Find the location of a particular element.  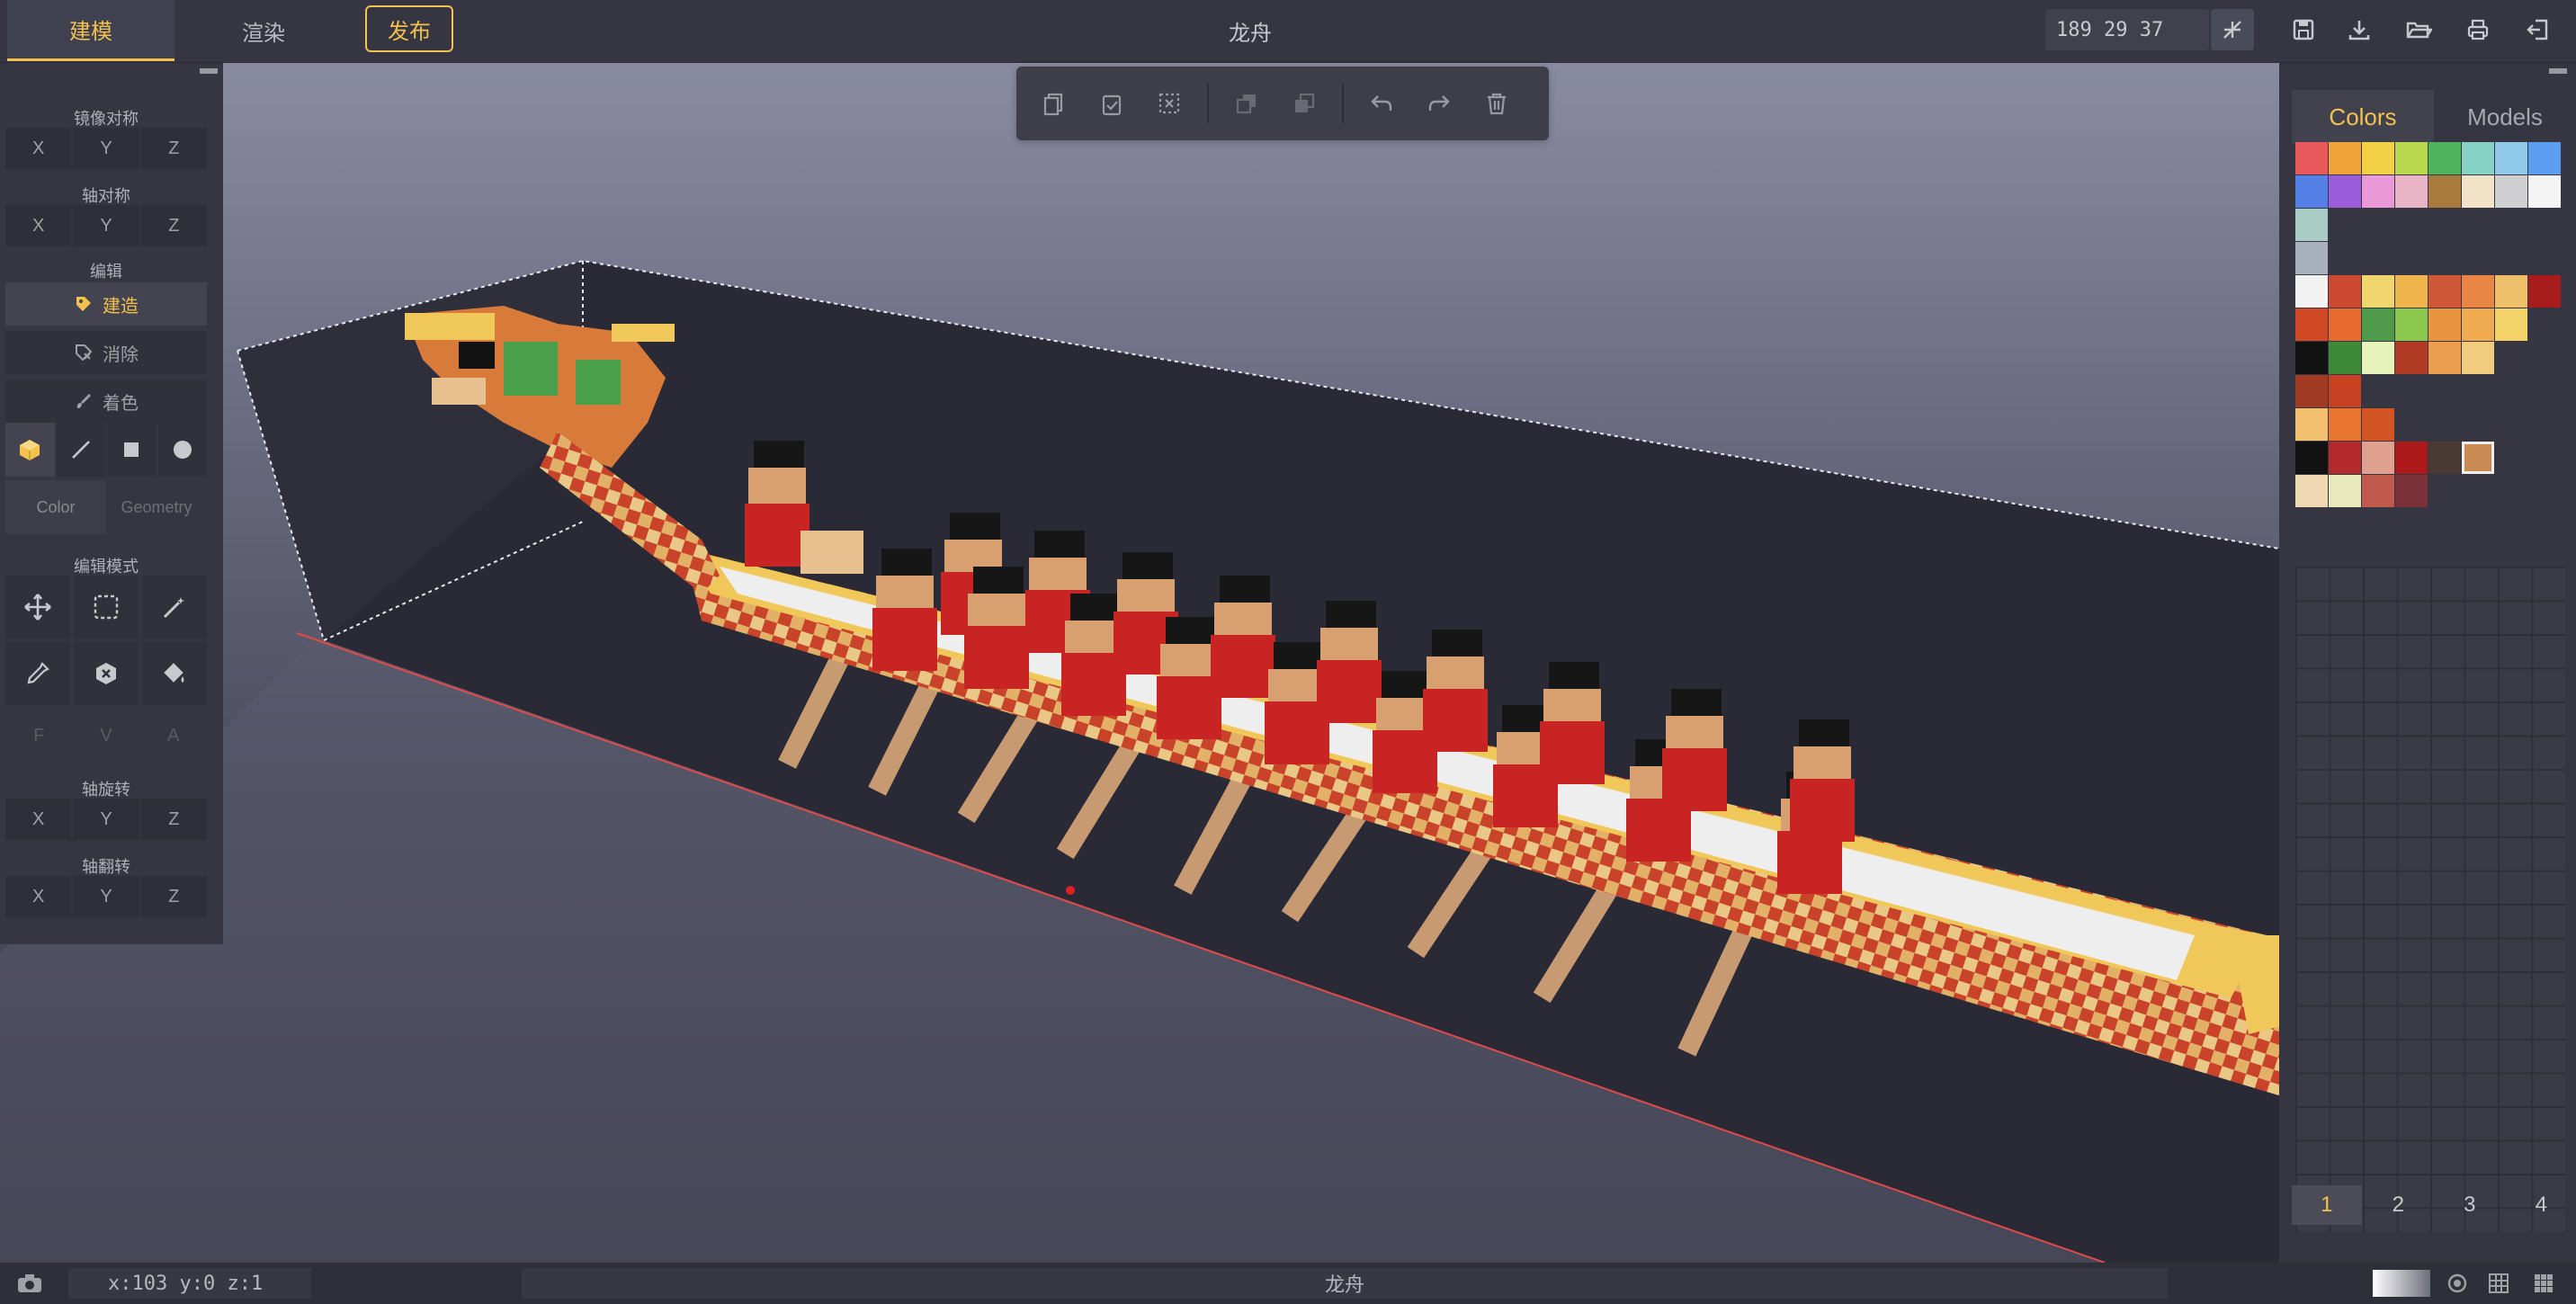

page-tab-1: 1 is located at coordinates (2327, 1205).